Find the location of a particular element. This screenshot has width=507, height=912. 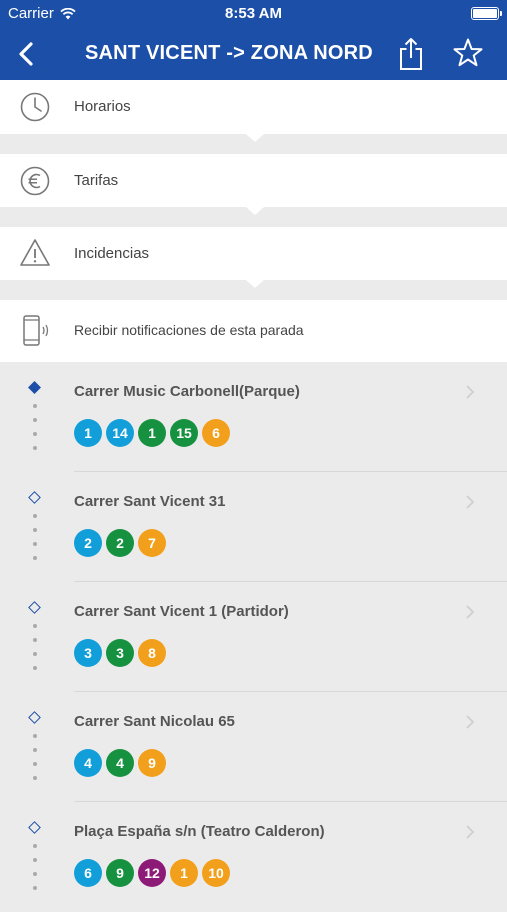

phone-notification-icon is located at coordinates (36, 330).